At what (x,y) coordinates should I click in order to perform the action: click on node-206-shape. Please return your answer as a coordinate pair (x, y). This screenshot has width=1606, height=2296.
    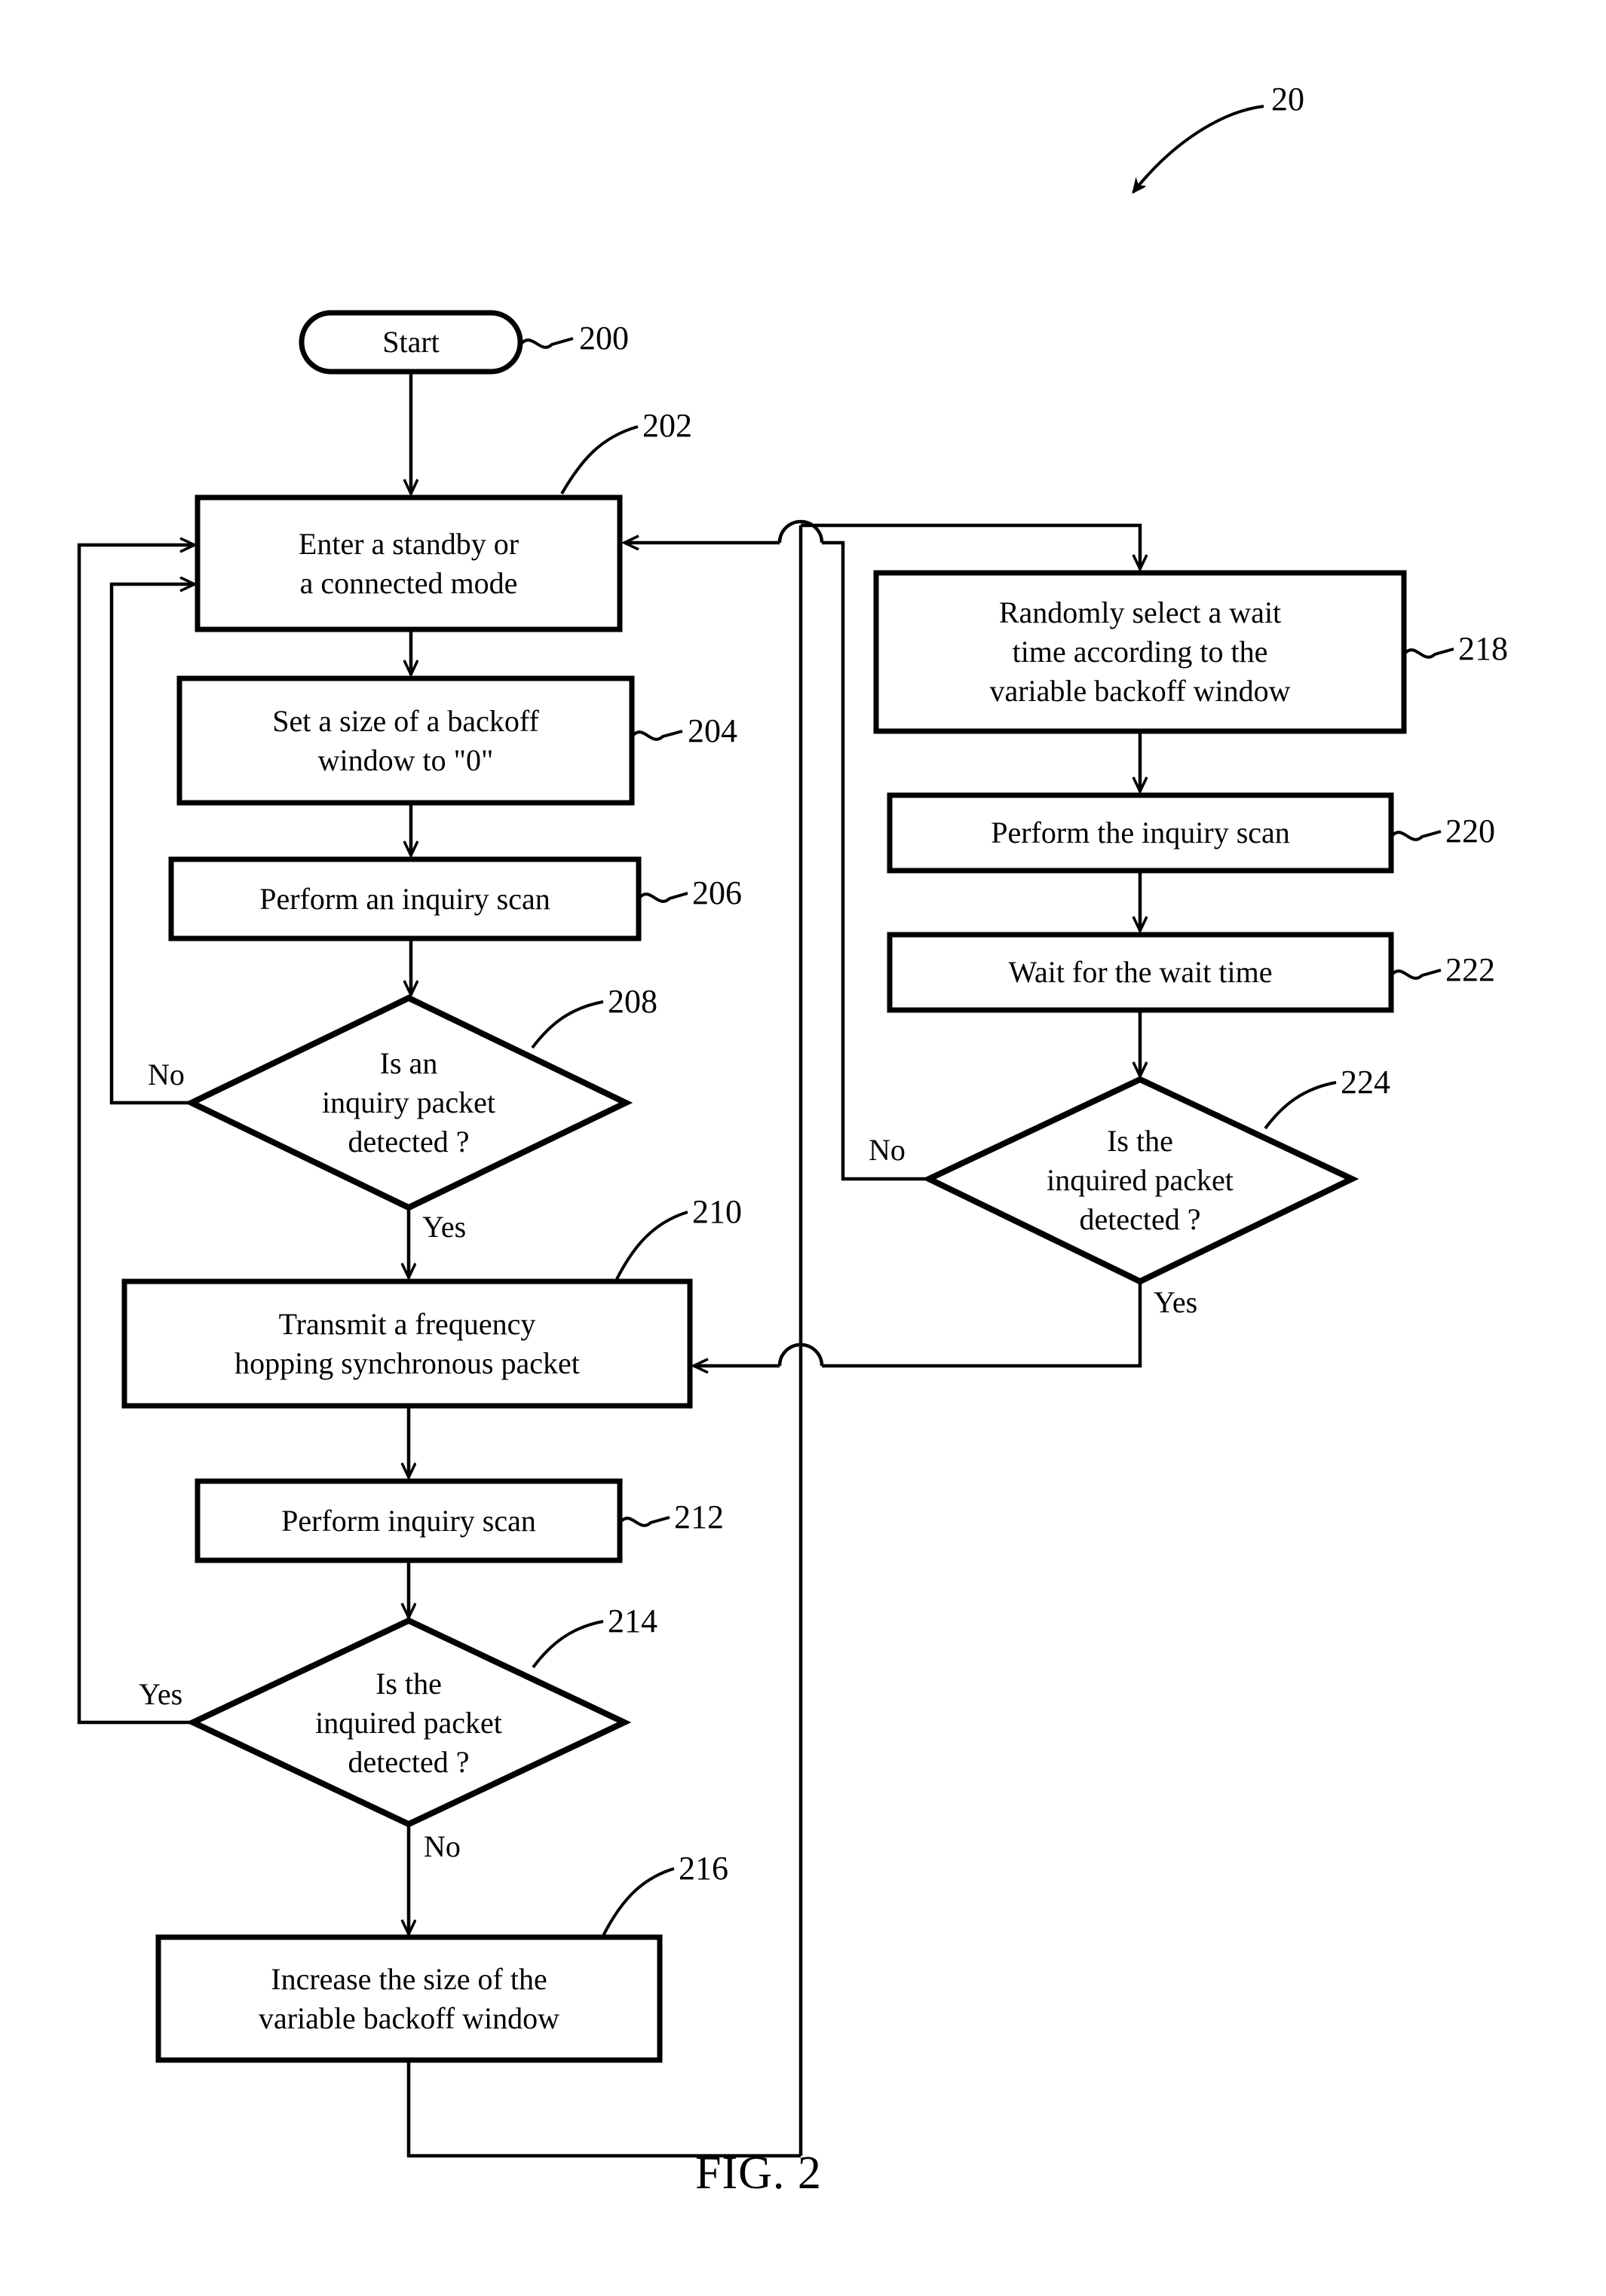
    Looking at the image, I should click on (405, 898).